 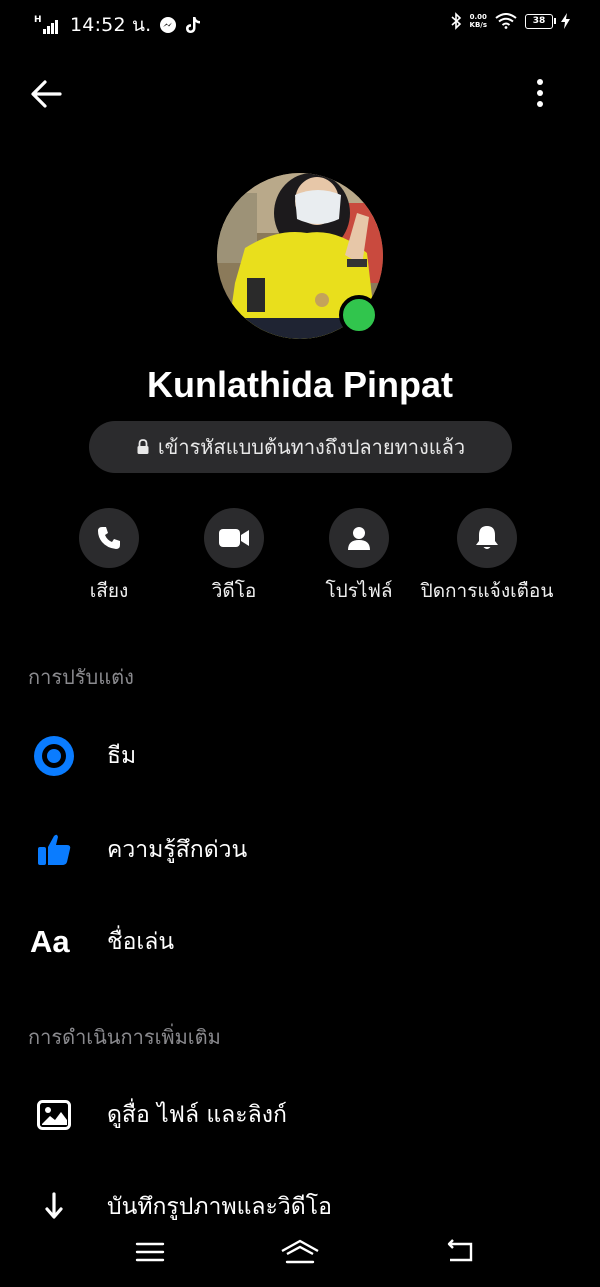 What do you see at coordinates (122, 756) in the screenshot?
I see `theme-label: ธีม` at bounding box center [122, 756].